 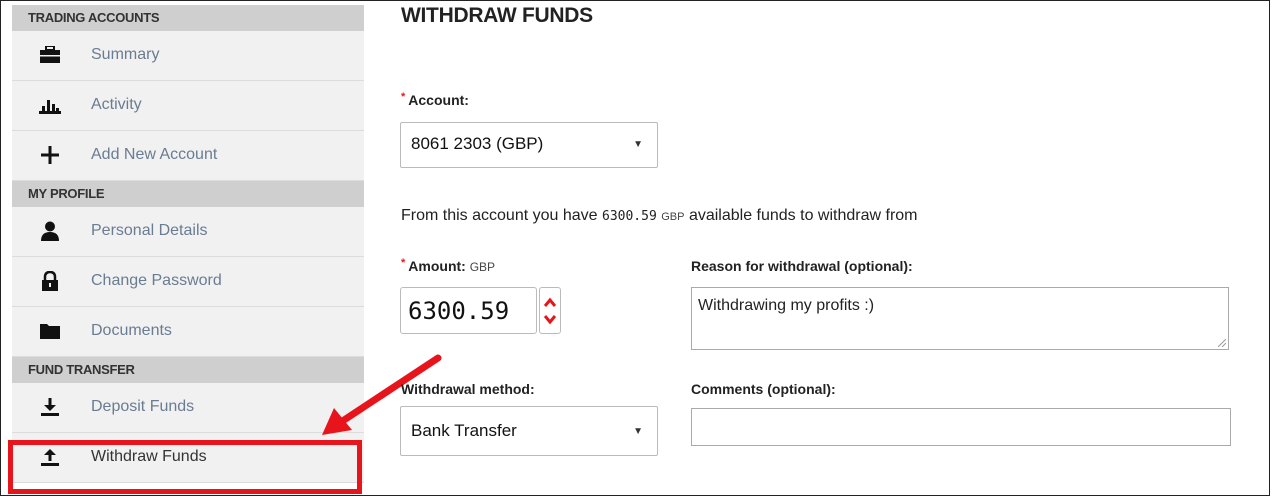 What do you see at coordinates (50, 55) in the screenshot?
I see `briefcase-icon` at bounding box center [50, 55].